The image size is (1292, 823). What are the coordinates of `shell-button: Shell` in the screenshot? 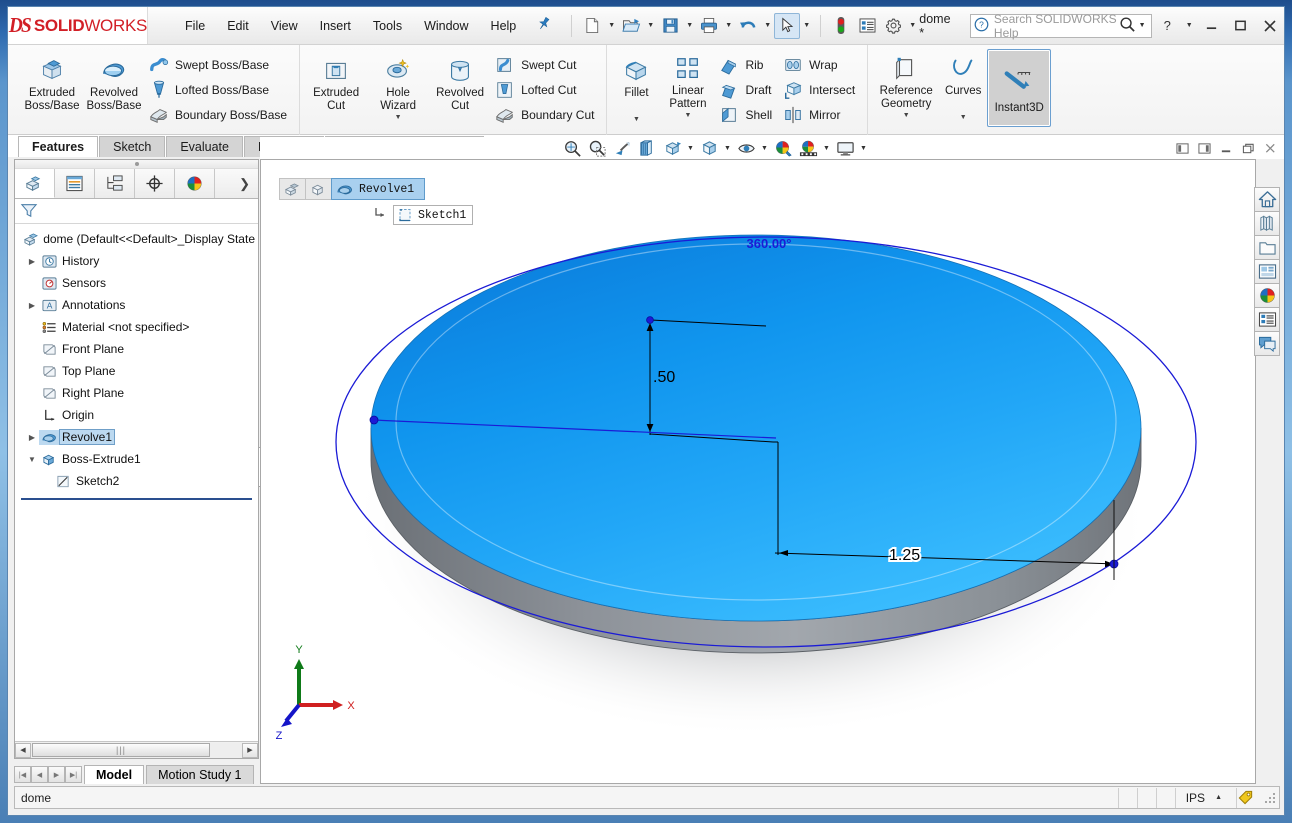 It's located at (747, 114).